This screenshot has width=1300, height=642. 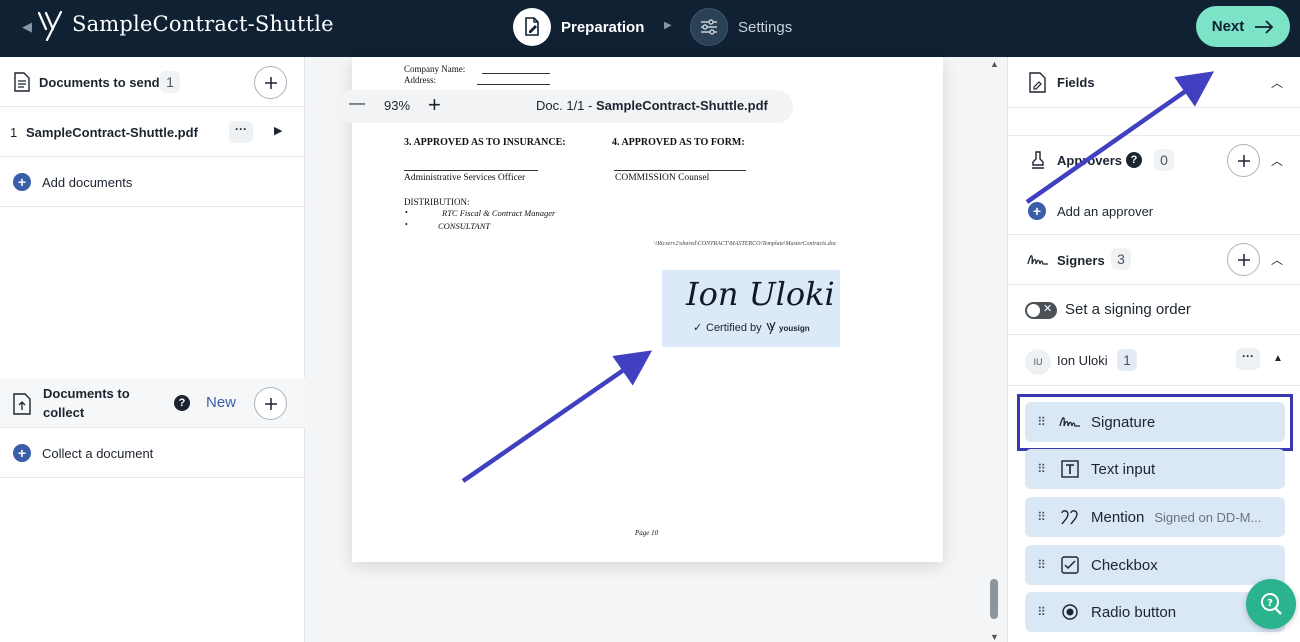 What do you see at coordinates (22, 82) in the screenshot?
I see `document-icon` at bounding box center [22, 82].